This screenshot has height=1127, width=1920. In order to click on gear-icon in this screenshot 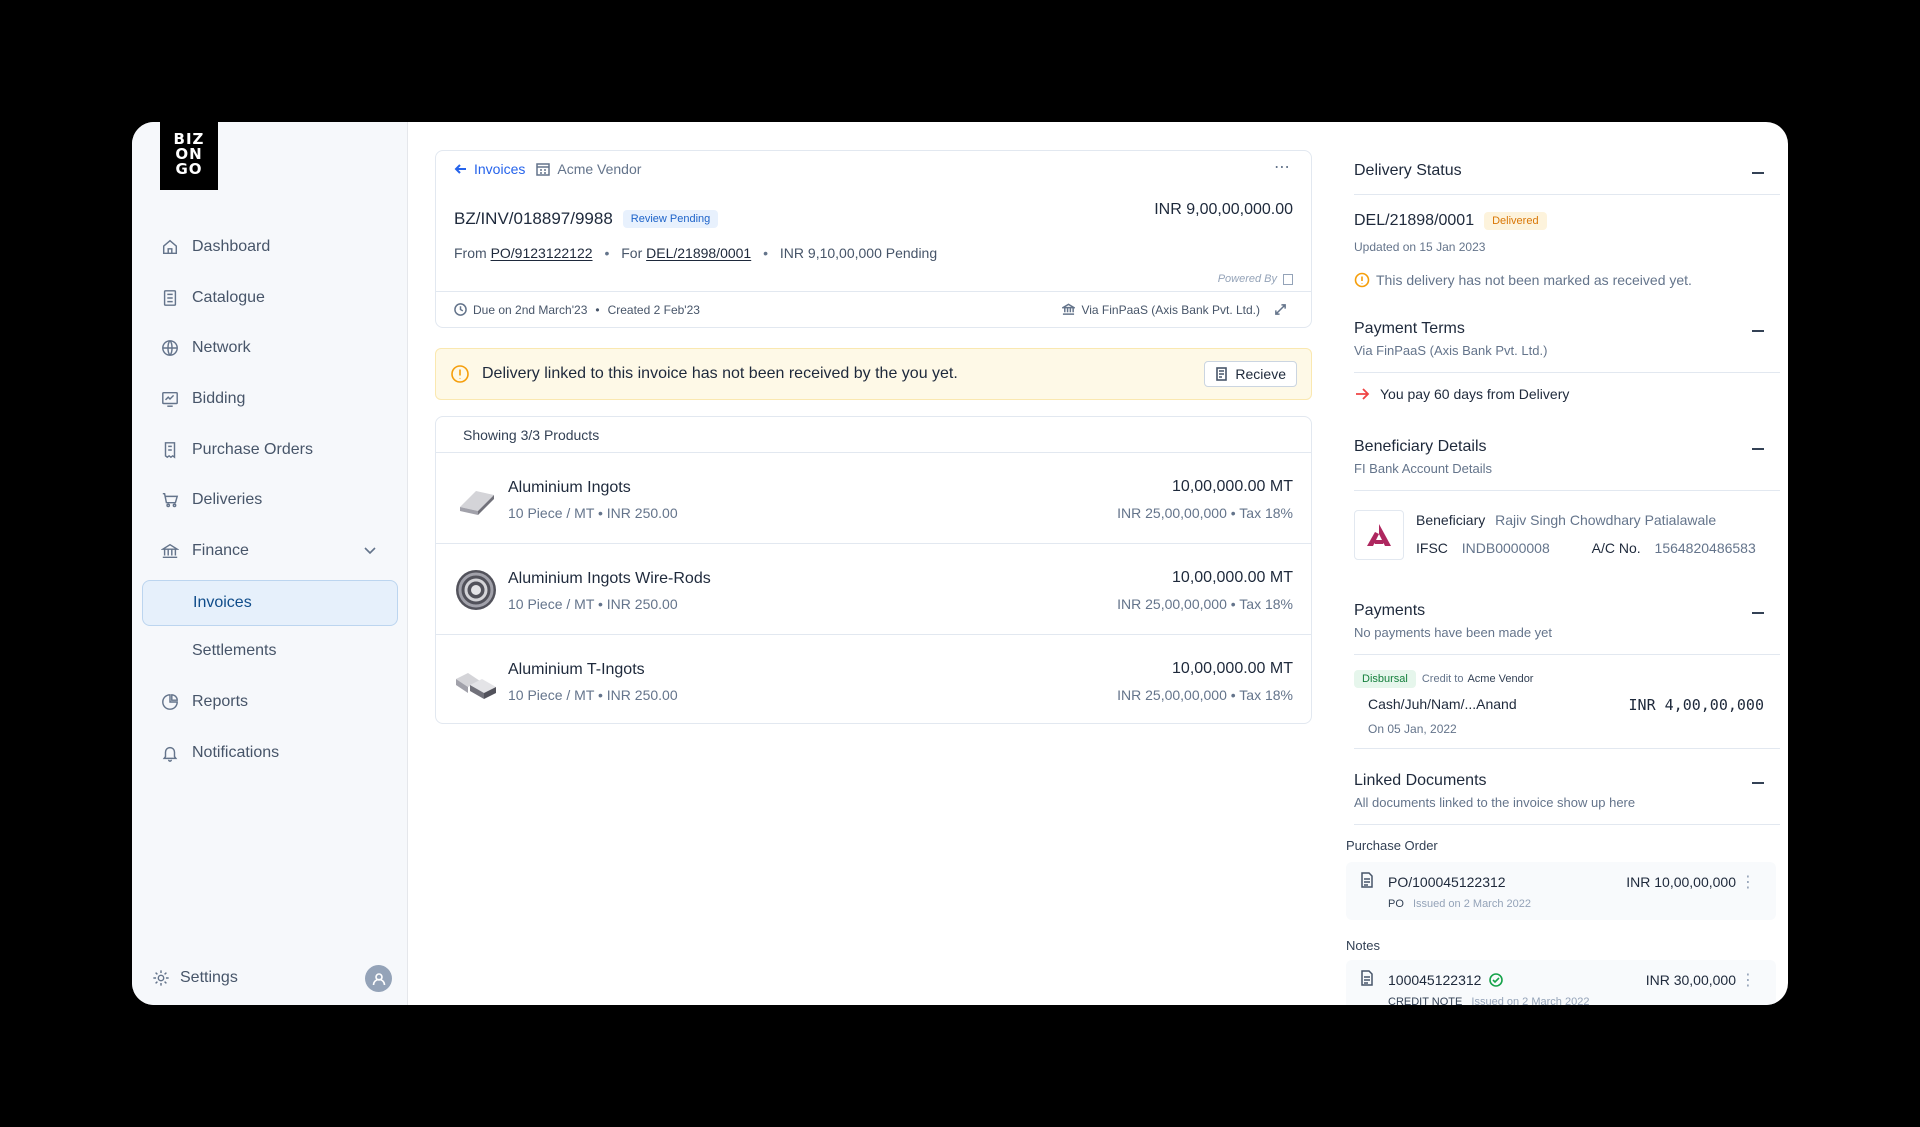, I will do `click(161, 978)`.